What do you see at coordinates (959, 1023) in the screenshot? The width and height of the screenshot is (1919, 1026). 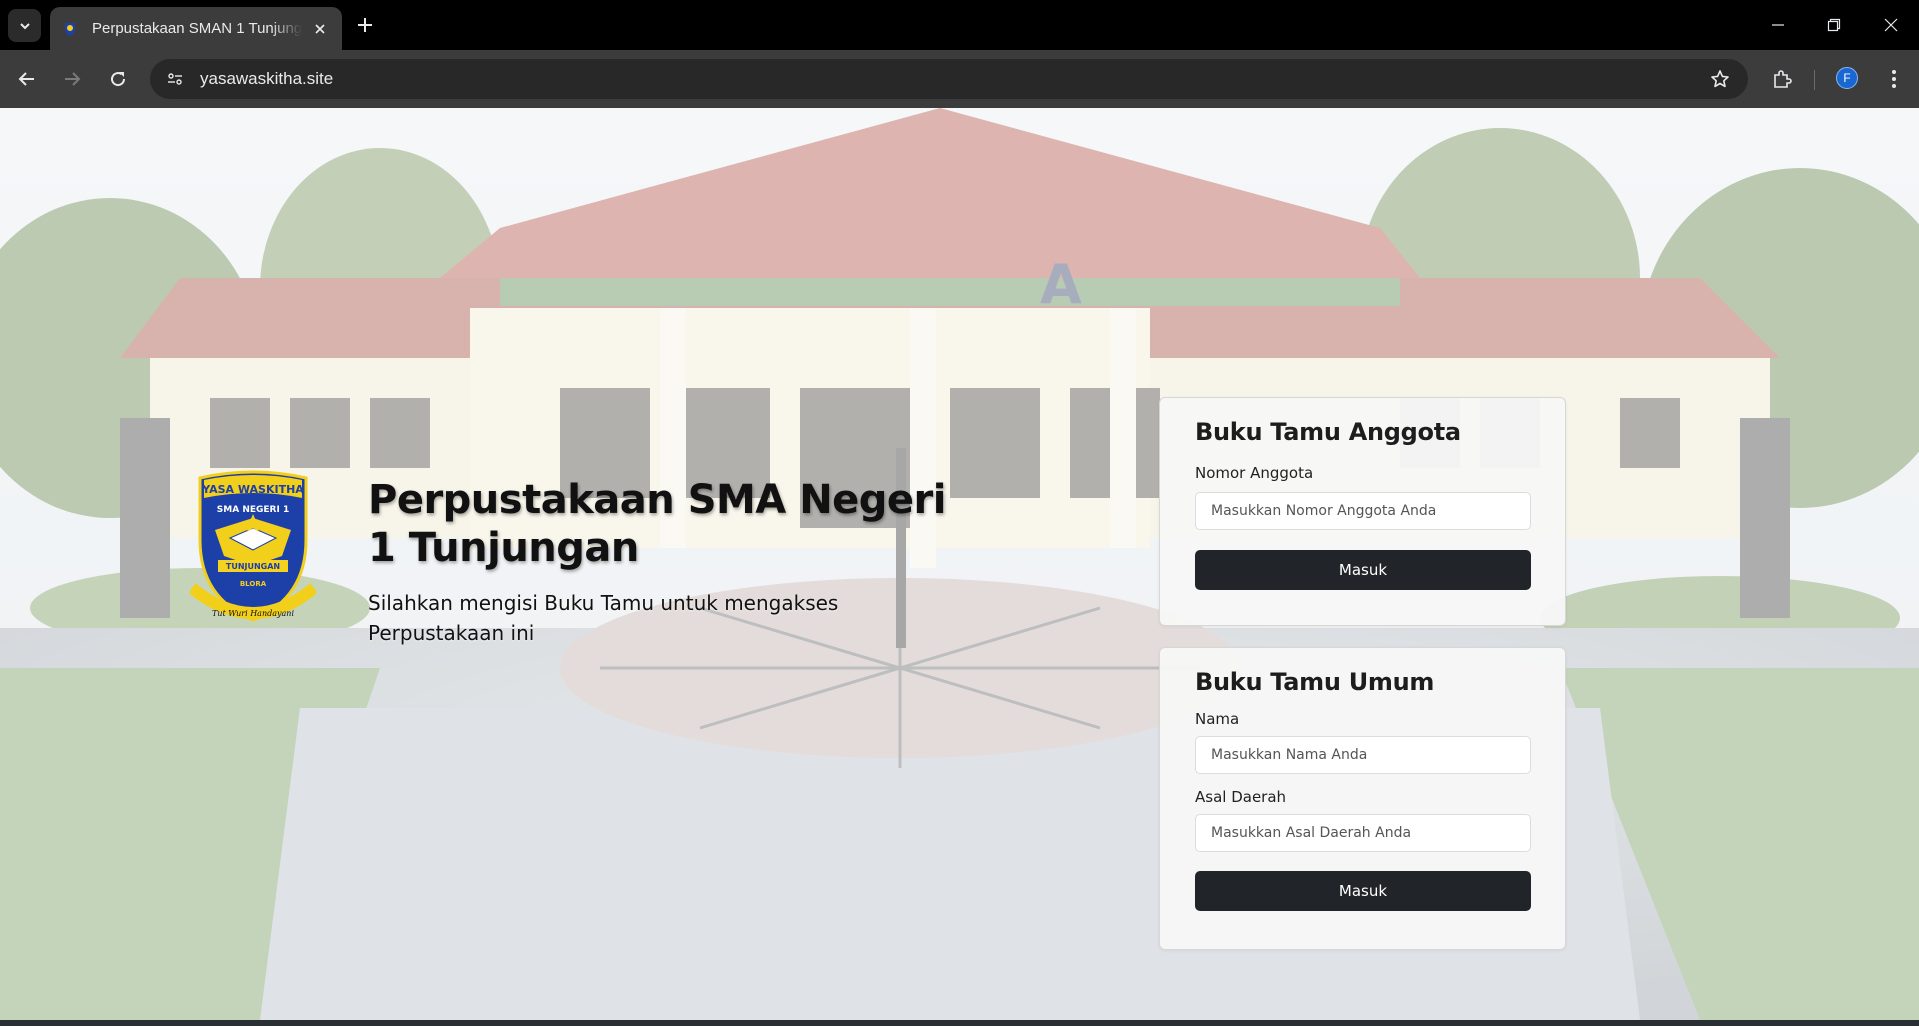 I see `bottom-edge` at bounding box center [959, 1023].